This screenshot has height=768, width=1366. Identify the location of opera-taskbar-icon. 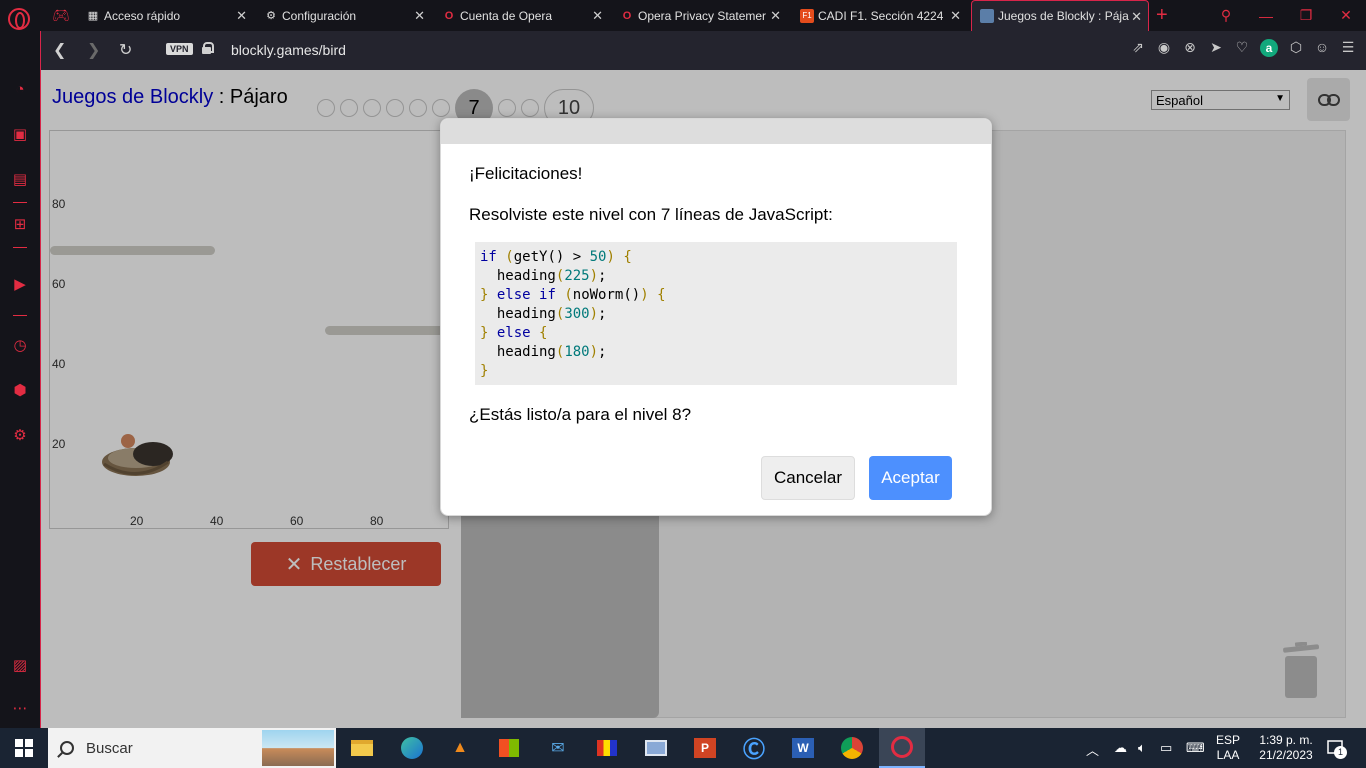
(902, 748).